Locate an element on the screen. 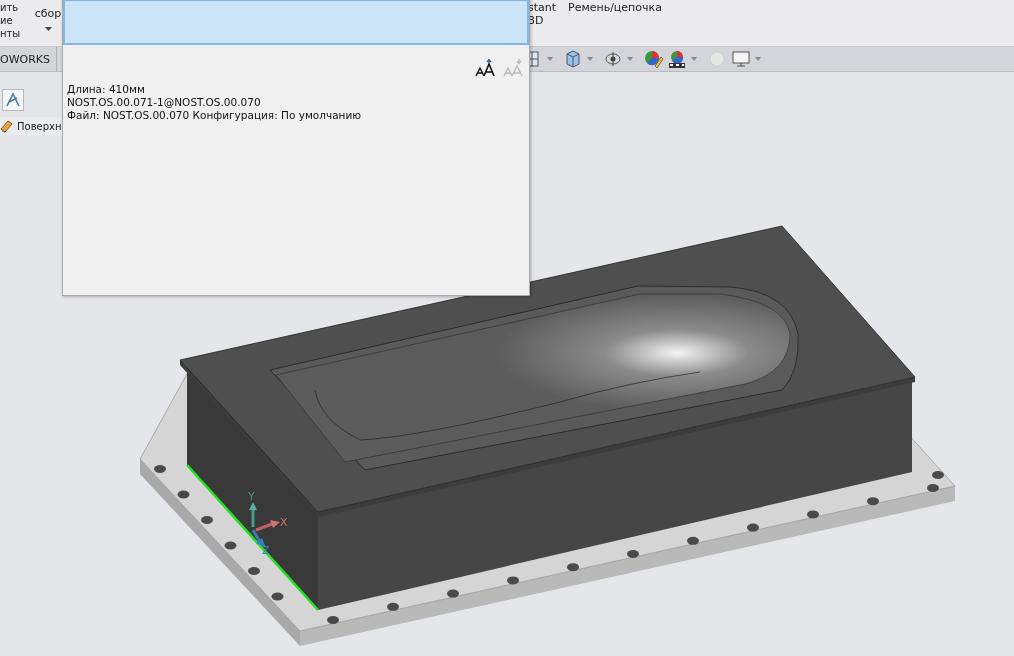 Image resolution: width=1014 pixels, height=656 pixels. ribbon-label: ить is located at coordinates (9, 7).